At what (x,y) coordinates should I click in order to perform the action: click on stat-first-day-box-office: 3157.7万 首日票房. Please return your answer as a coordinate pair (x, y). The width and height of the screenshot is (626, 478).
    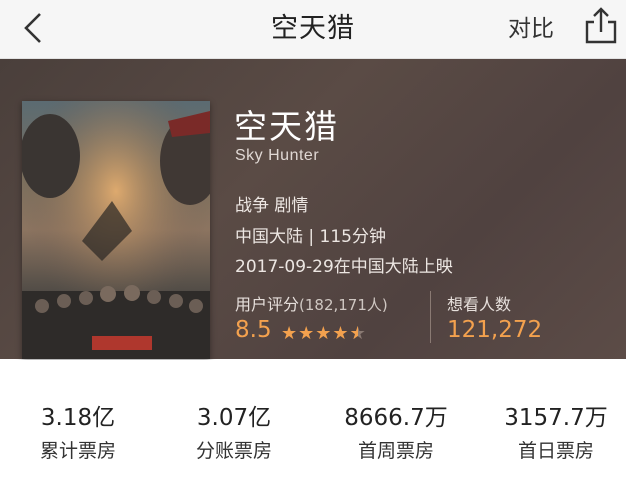
    Looking at the image, I should click on (552, 430).